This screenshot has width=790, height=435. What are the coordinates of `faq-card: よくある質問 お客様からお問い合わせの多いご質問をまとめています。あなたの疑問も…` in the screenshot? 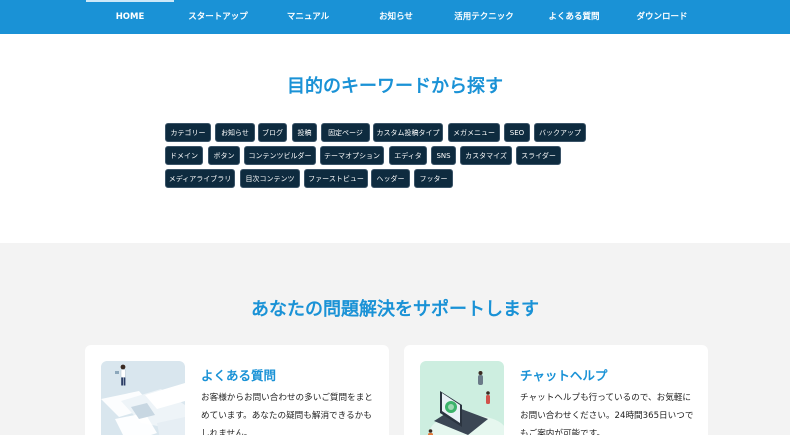 It's located at (237, 390).